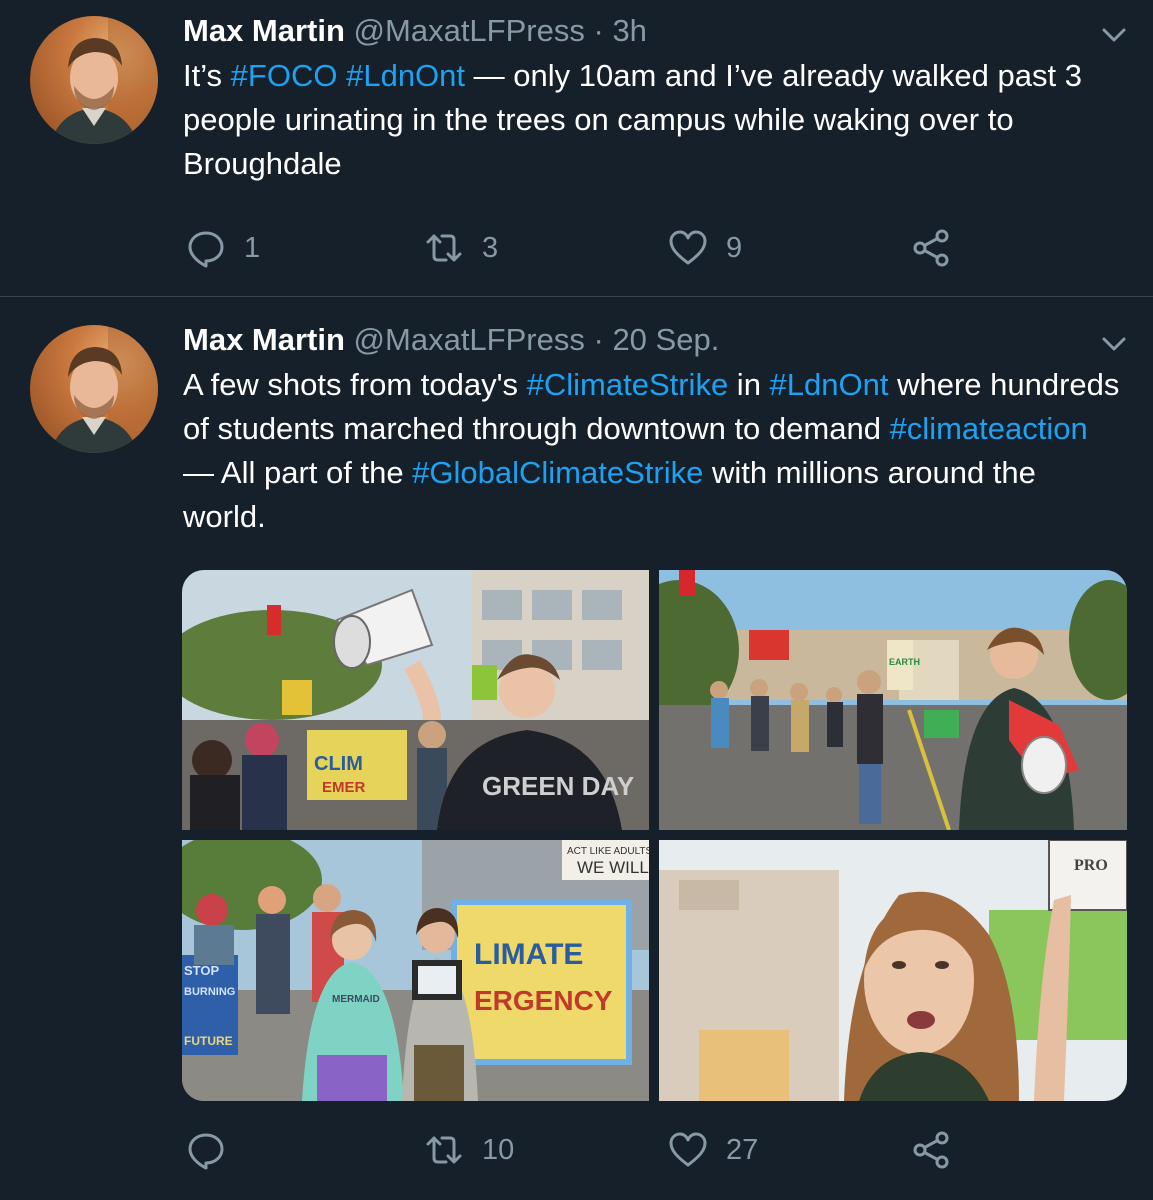  What do you see at coordinates (557, 472) in the screenshot?
I see `hashtag-link: #GlobalClimateStrike` at bounding box center [557, 472].